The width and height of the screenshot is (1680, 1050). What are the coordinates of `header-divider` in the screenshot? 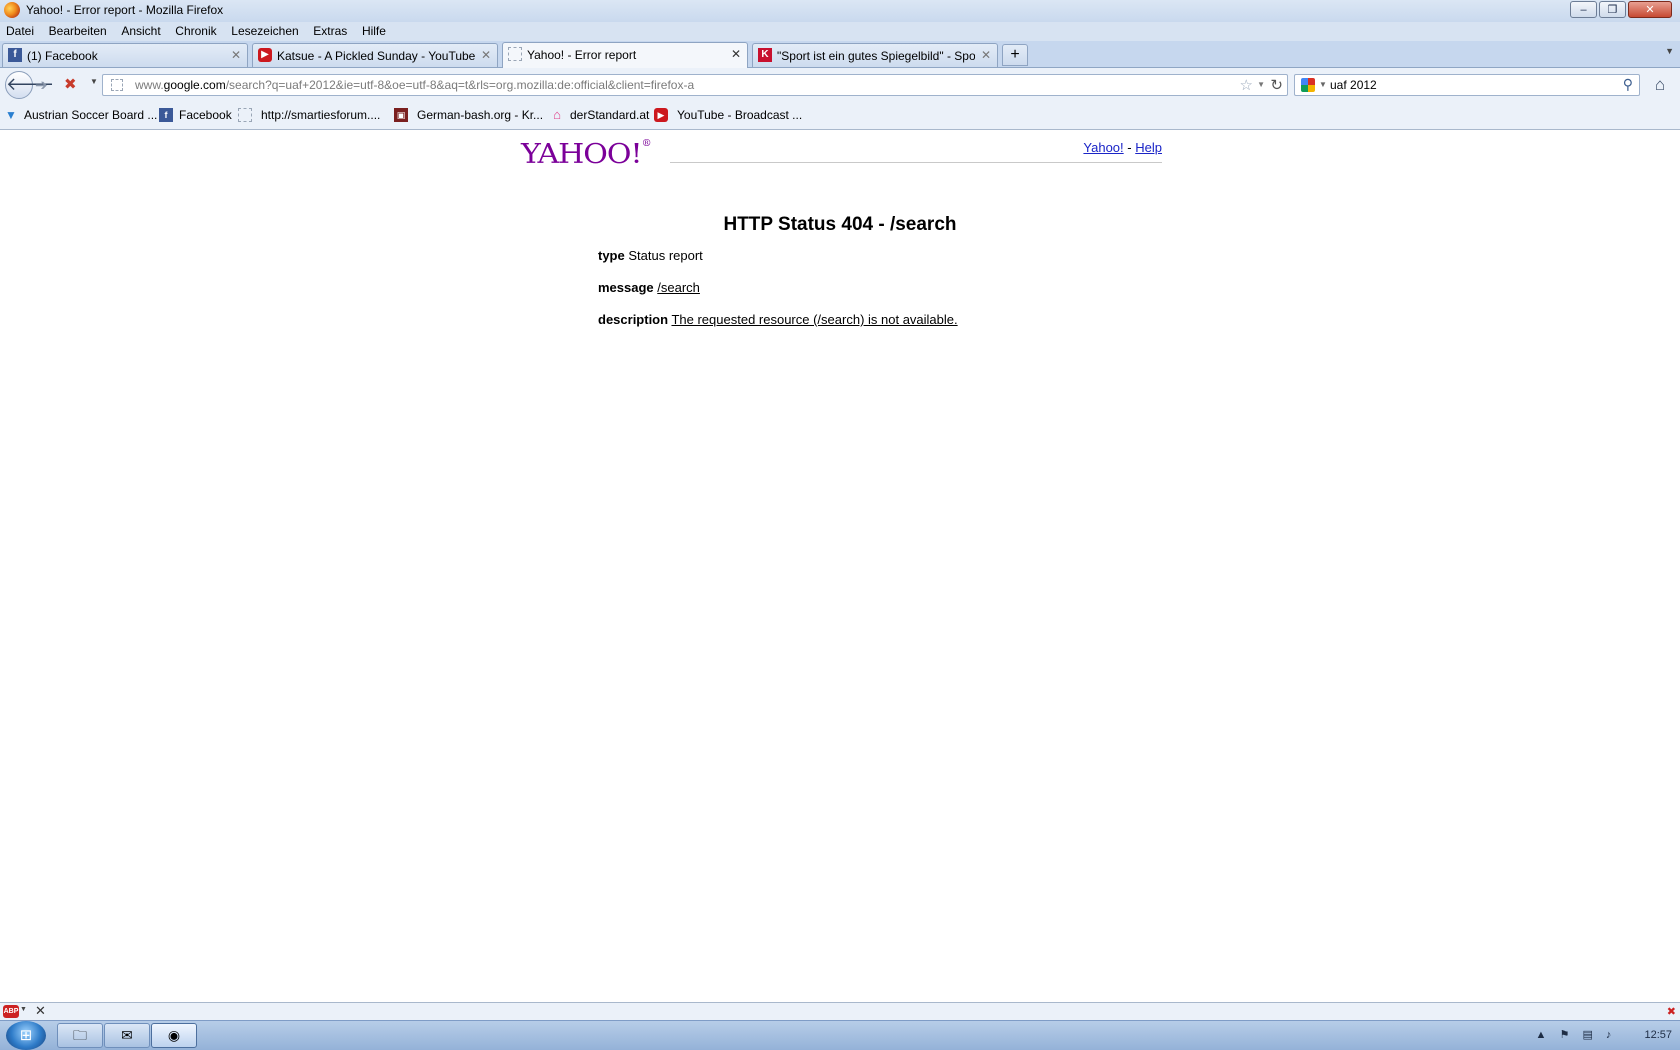 It's located at (916, 162).